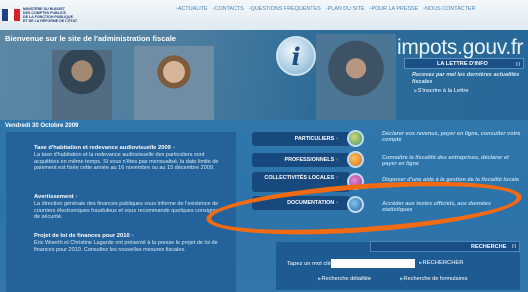 This screenshot has height=292, width=528. Describe the element at coordinates (129, 236) in the screenshot. I see `news-title: Projet de loi de finances pour 2010 ›` at that location.